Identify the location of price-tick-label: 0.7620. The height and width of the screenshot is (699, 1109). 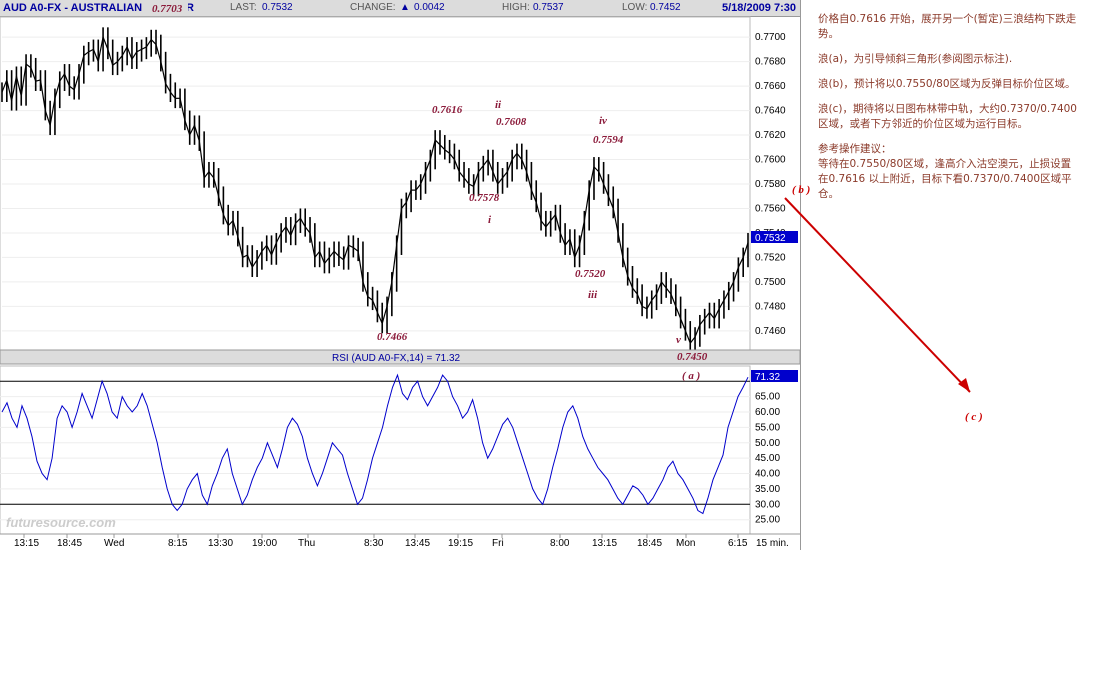
(770, 135).